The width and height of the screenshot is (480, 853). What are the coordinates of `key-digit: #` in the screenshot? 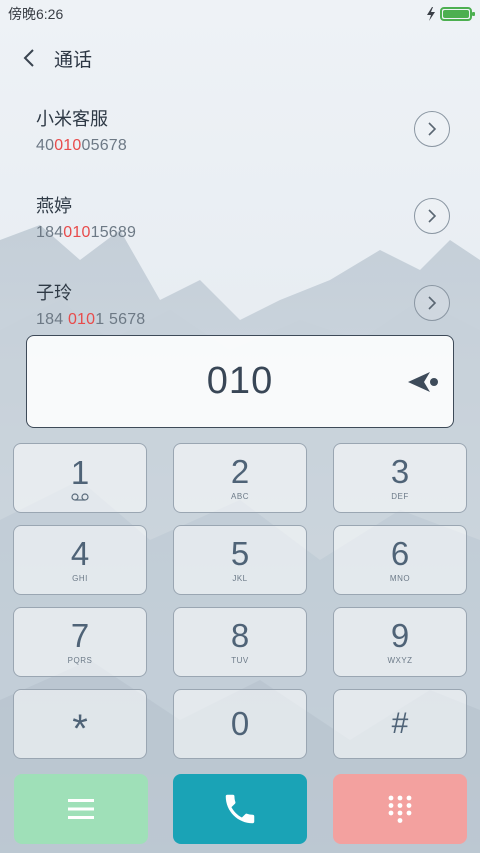 It's located at (400, 723).